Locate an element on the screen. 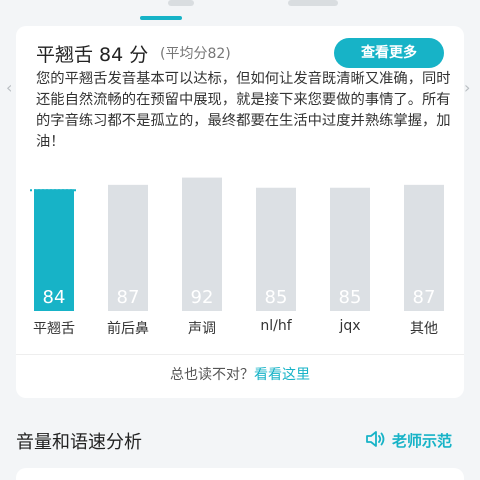 The image size is (480, 480). speaker-icon is located at coordinates (376, 439).